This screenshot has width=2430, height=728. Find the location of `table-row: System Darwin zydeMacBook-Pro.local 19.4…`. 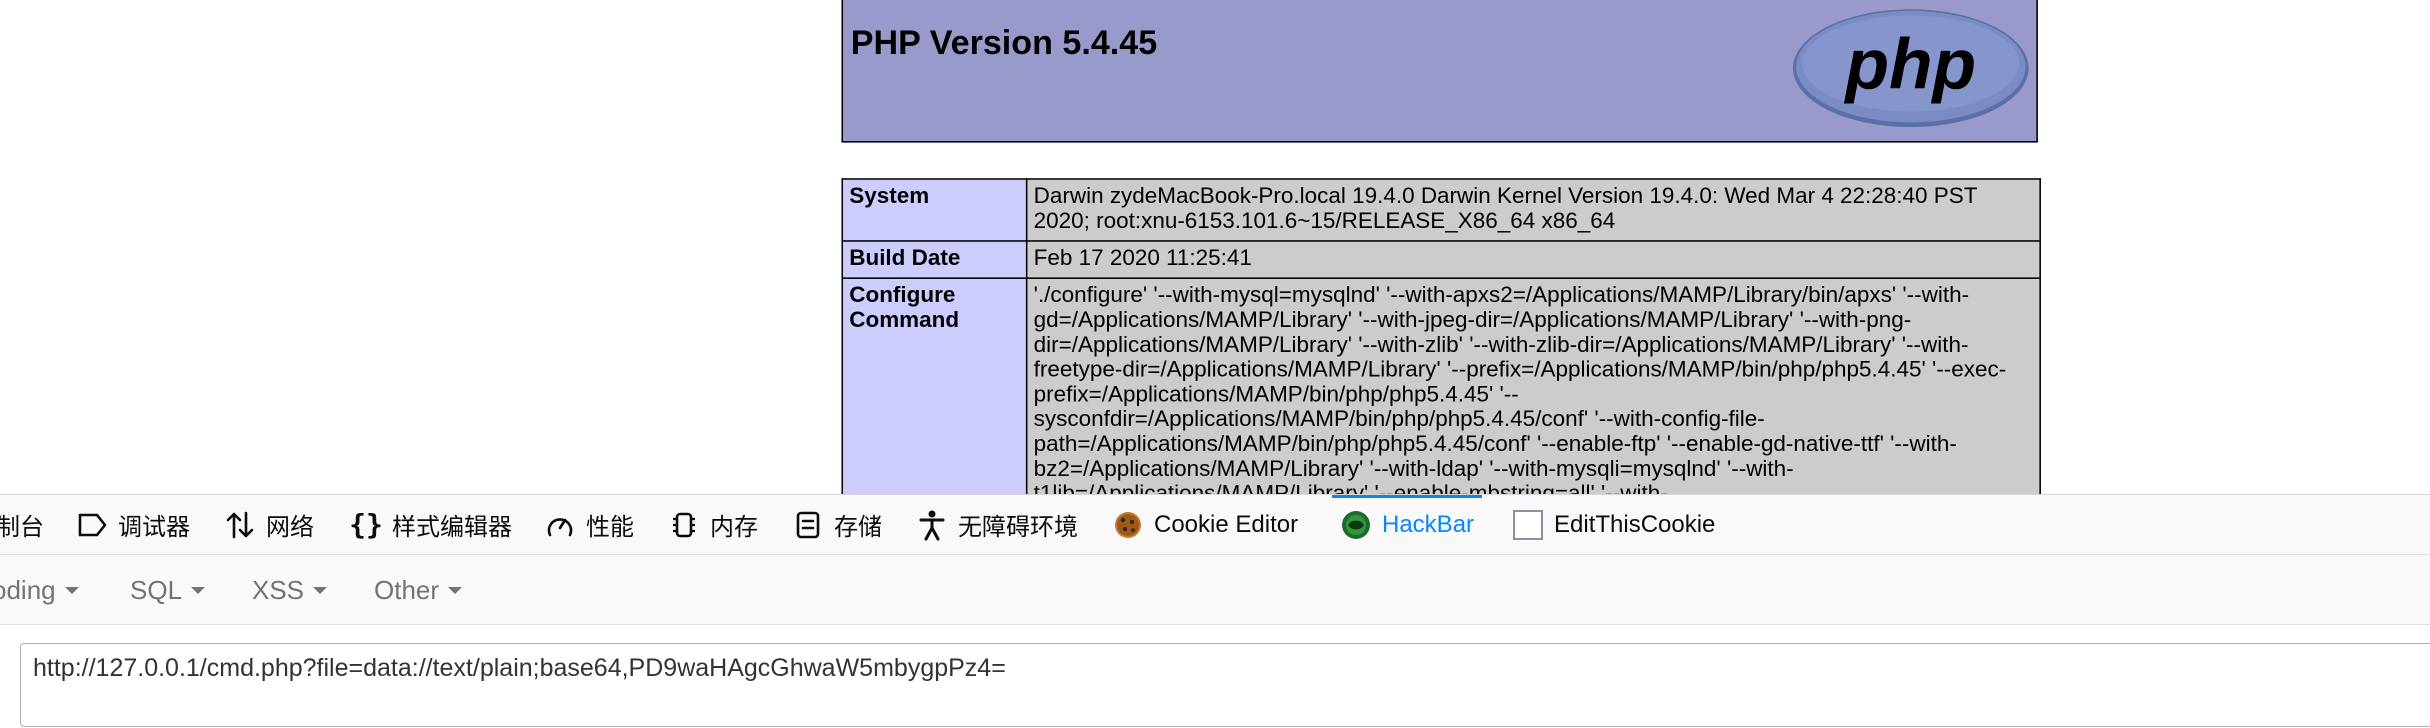

table-row: System Darwin zydeMacBook-Pro.local 19.4… is located at coordinates (1441, 210).